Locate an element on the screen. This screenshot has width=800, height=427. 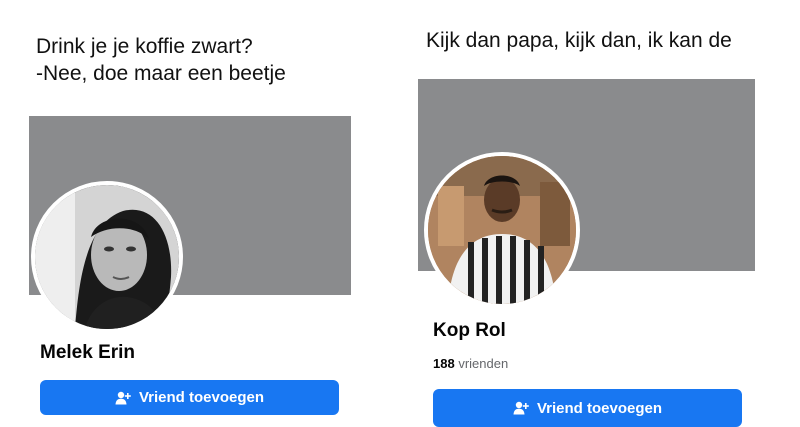
profile-name: Kop Rol is located at coordinates (469, 330).